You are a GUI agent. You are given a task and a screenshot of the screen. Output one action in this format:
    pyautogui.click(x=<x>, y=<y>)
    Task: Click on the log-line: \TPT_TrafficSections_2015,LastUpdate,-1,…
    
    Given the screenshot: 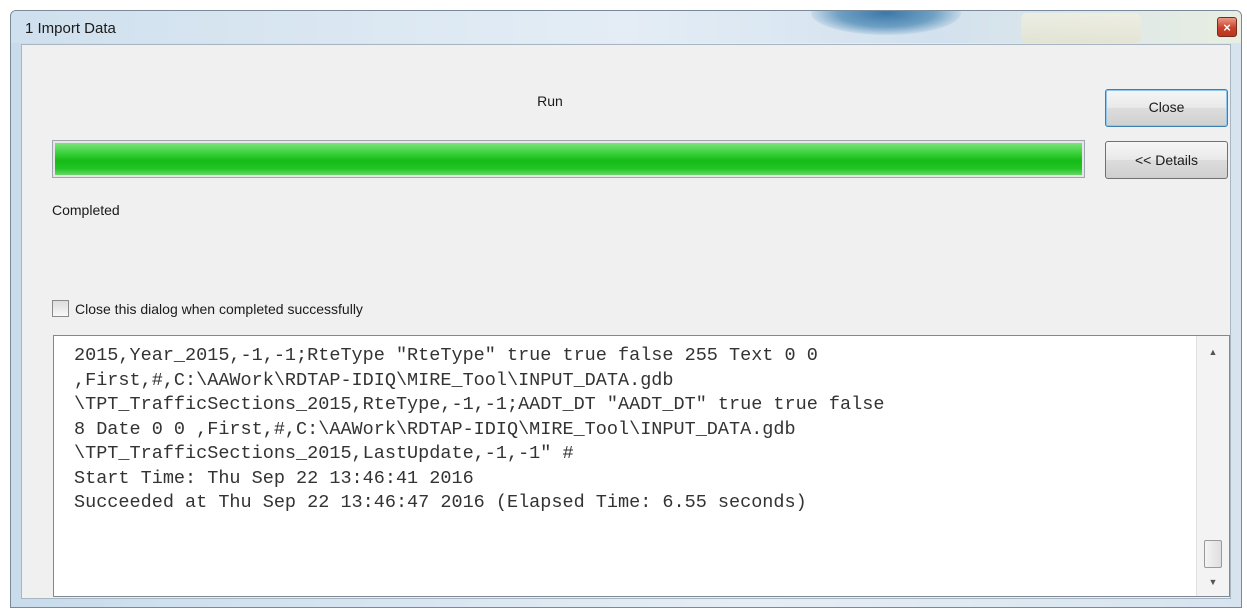 What is the action you would take?
    pyautogui.click(x=324, y=453)
    